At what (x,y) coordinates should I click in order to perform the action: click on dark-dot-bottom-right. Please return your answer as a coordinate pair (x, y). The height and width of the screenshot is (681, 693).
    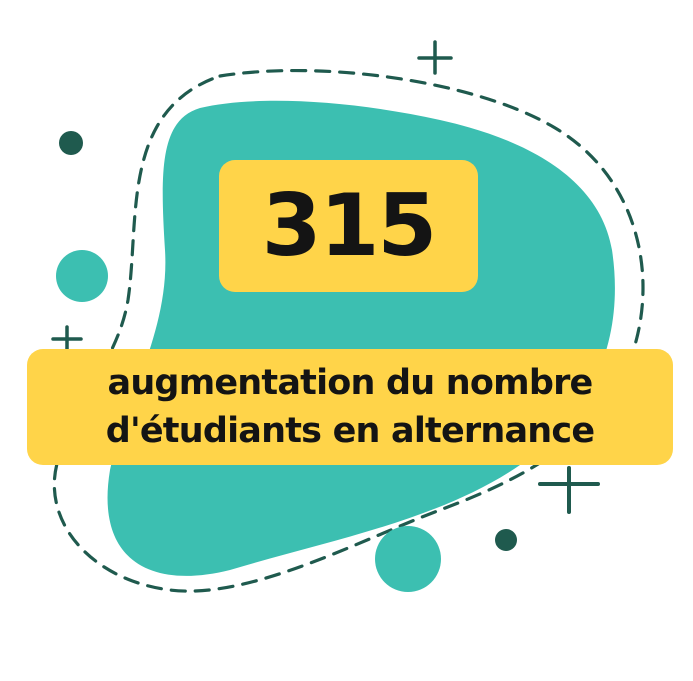
    Looking at the image, I should click on (506, 540).